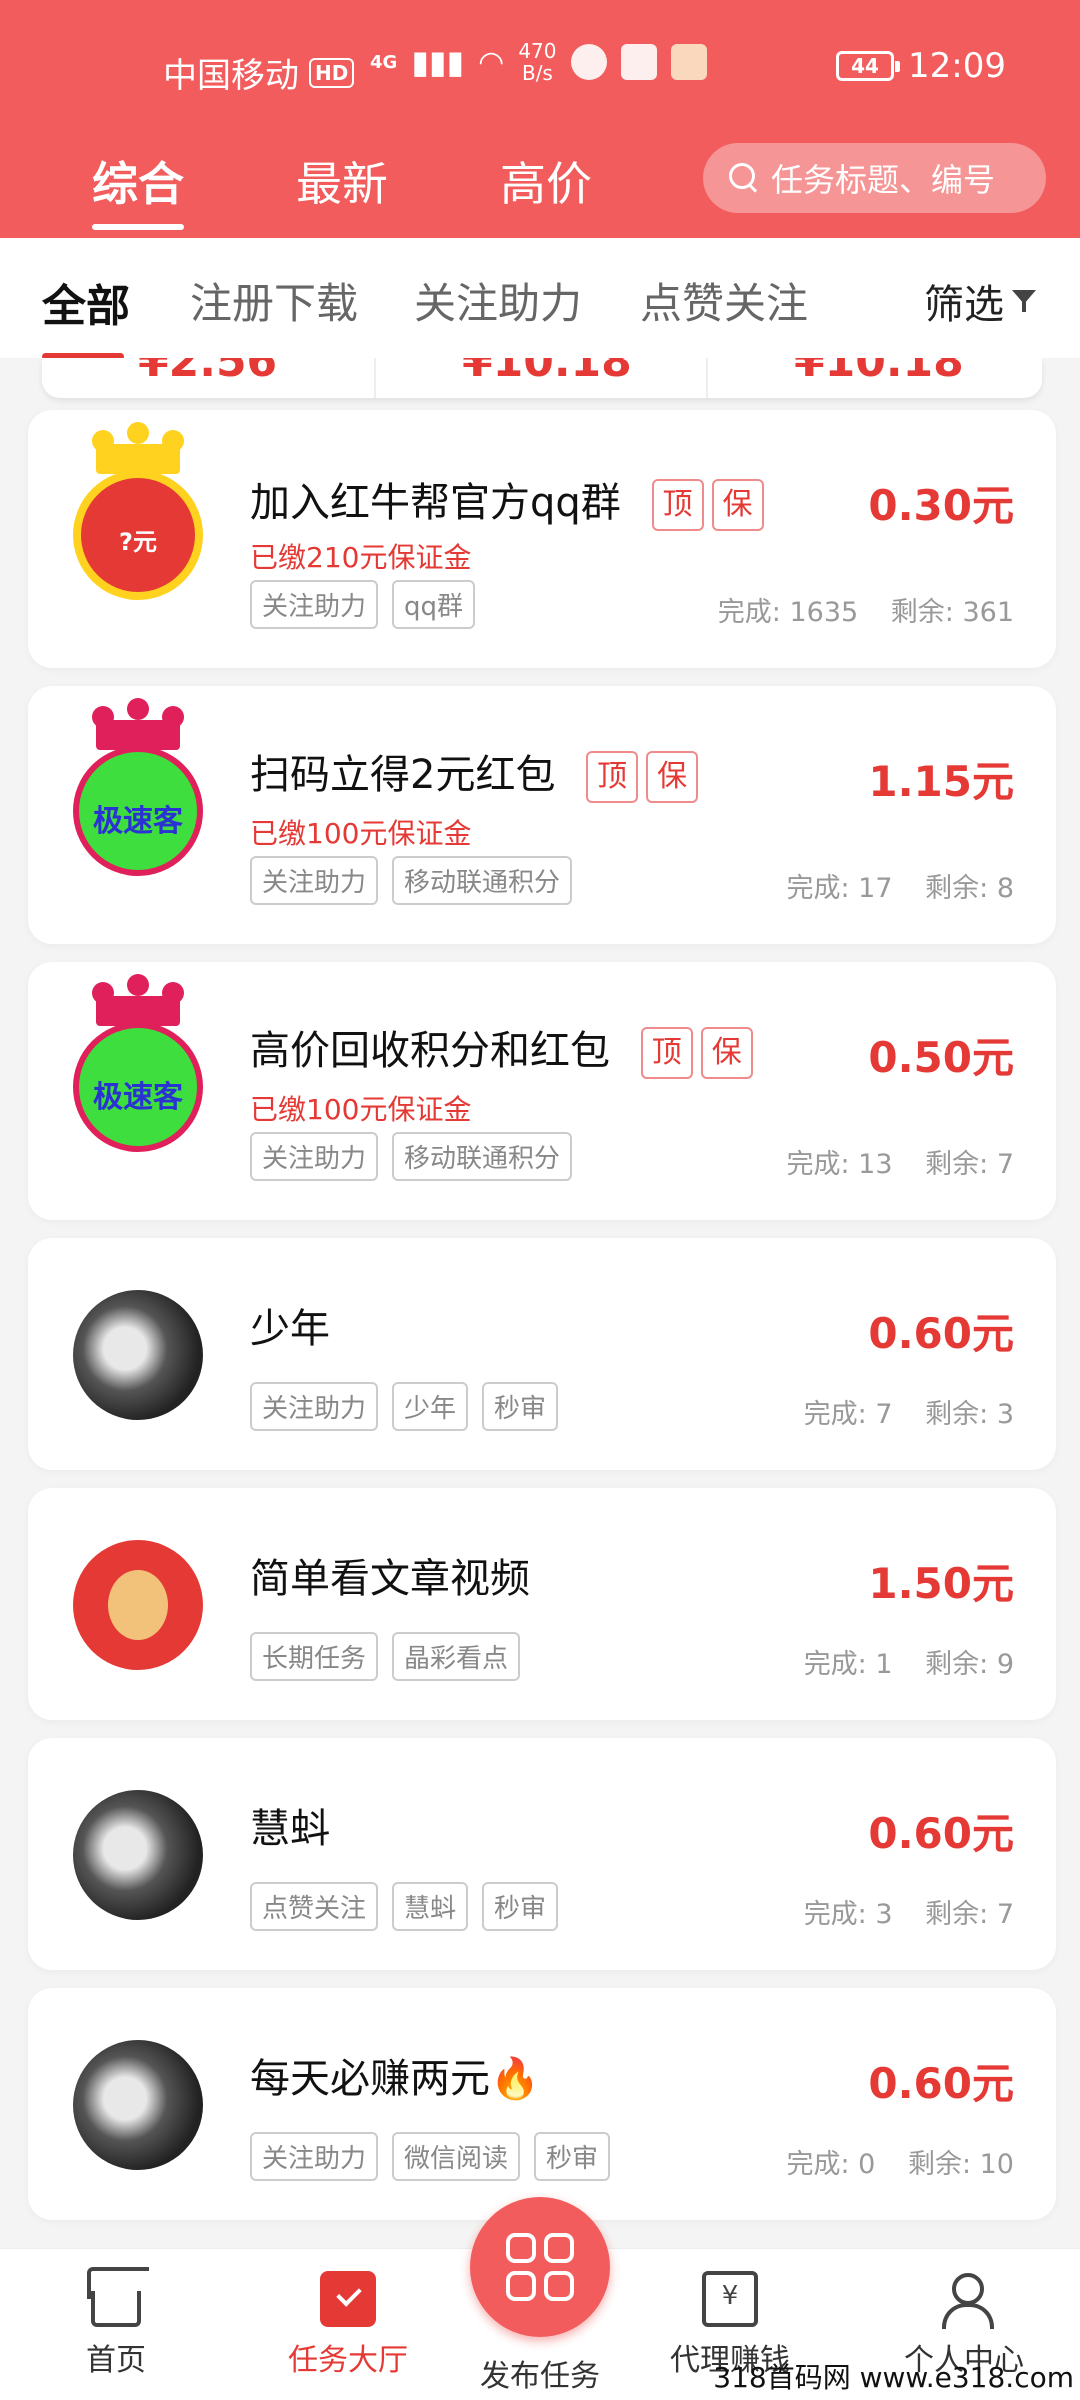 The image size is (1080, 2400). What do you see at coordinates (542, 1604) in the screenshot?
I see `task-card: 简单看文章视频 1.50元 长期任务 晶彩看点 完成: 1 剩余: 9` at bounding box center [542, 1604].